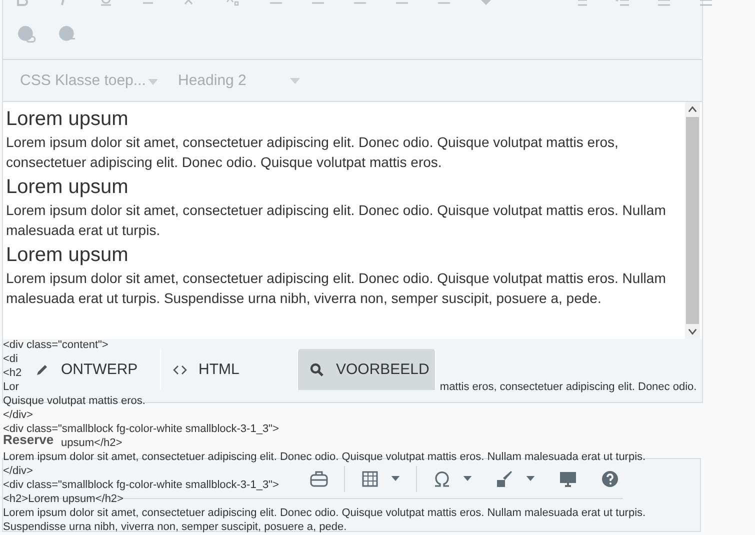 The image size is (755, 535). I want to click on code-line: Suspendisse urna nibh, viverra non, semper suscipit, posuere a, pede., so click(175, 527).